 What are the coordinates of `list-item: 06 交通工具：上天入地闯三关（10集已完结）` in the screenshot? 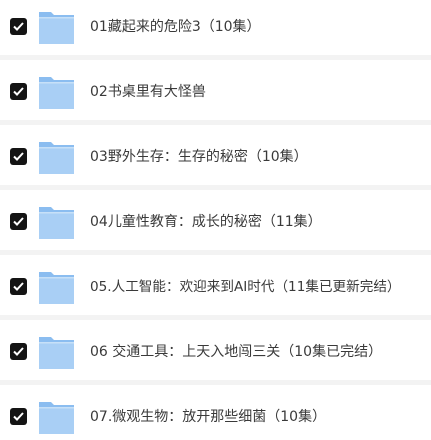 It's located at (215, 355).